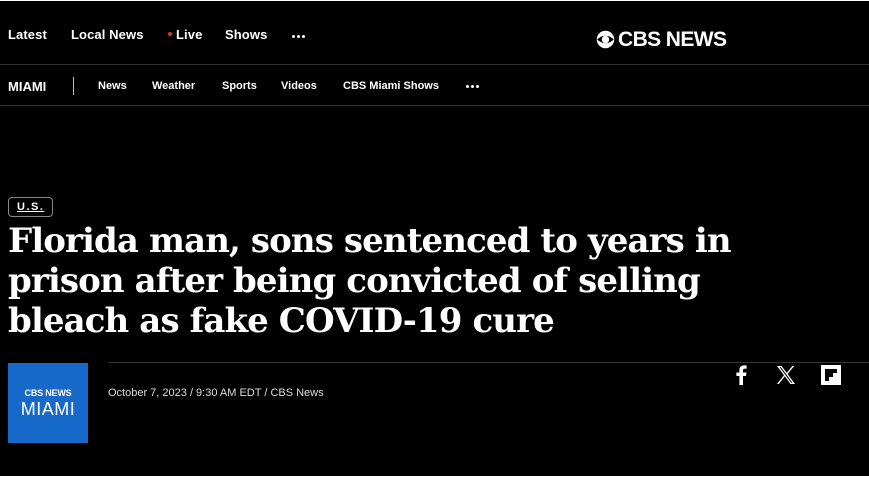 The image size is (869, 478). I want to click on subnav-cbs-miami-shows: CBS Miami Shows, so click(391, 86).